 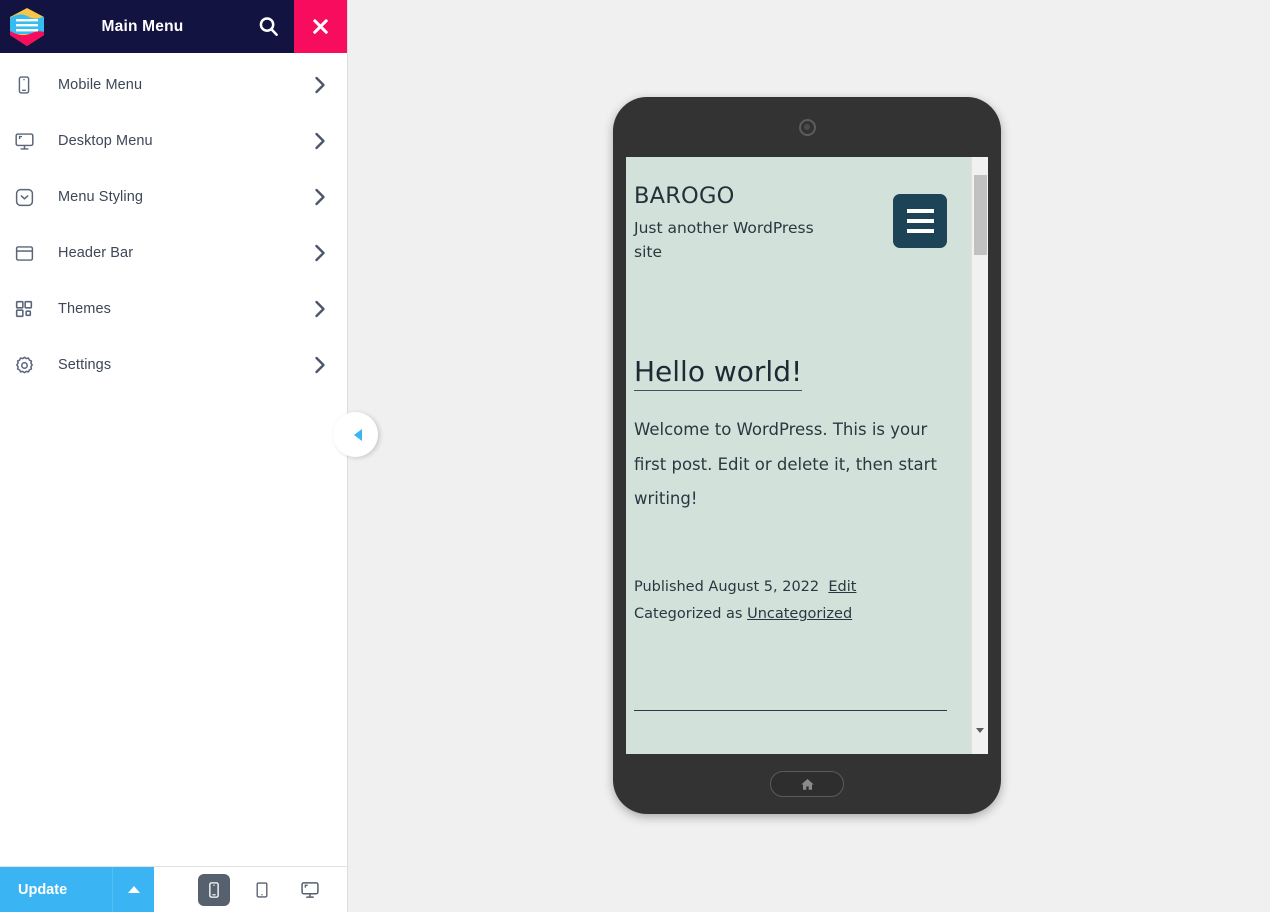 I want to click on device-toggle-tablet, so click(x=262, y=890).